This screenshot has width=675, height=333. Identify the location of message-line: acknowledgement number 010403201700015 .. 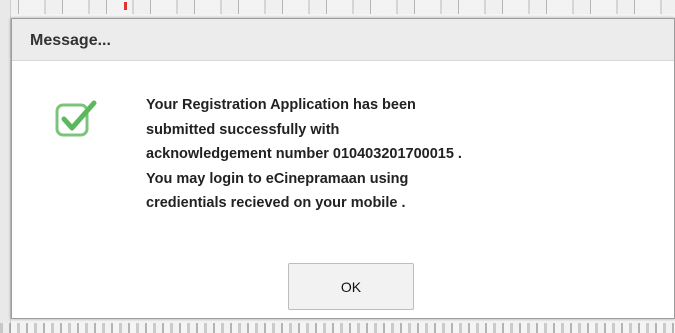
(304, 154).